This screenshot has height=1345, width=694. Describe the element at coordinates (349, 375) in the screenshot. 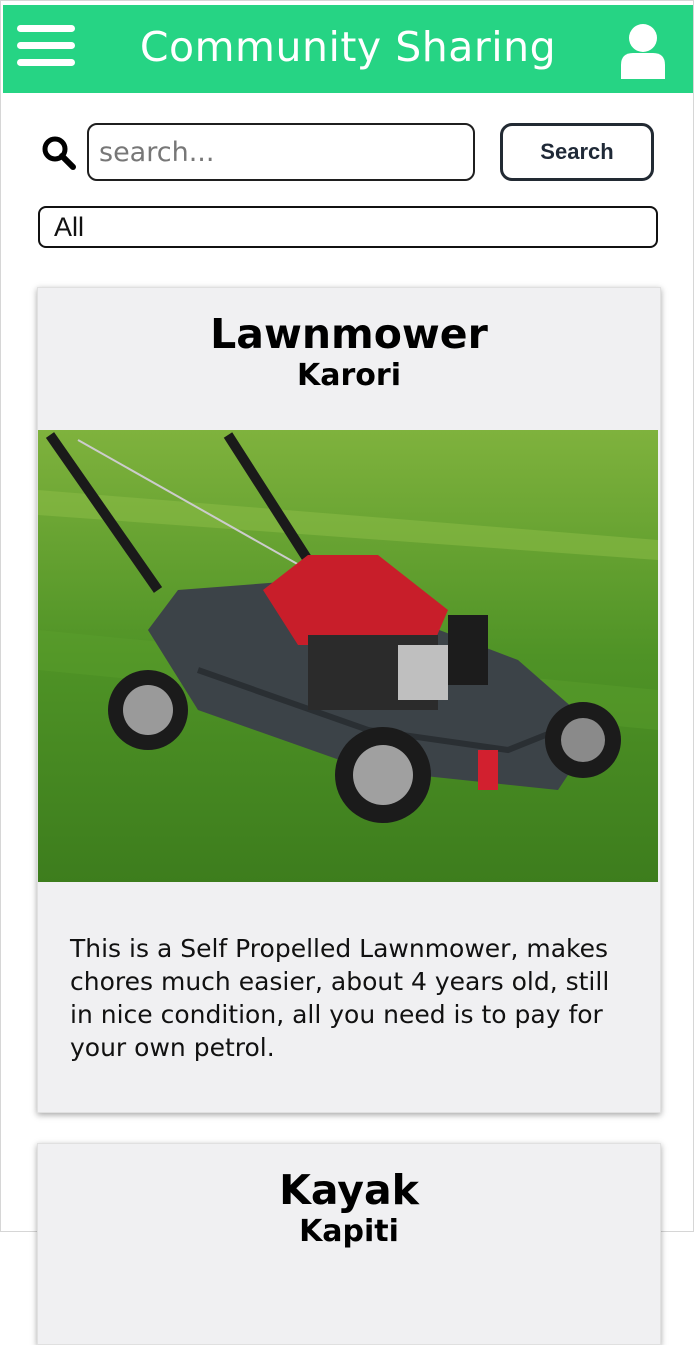

I see `listing-location: Karori` at that location.